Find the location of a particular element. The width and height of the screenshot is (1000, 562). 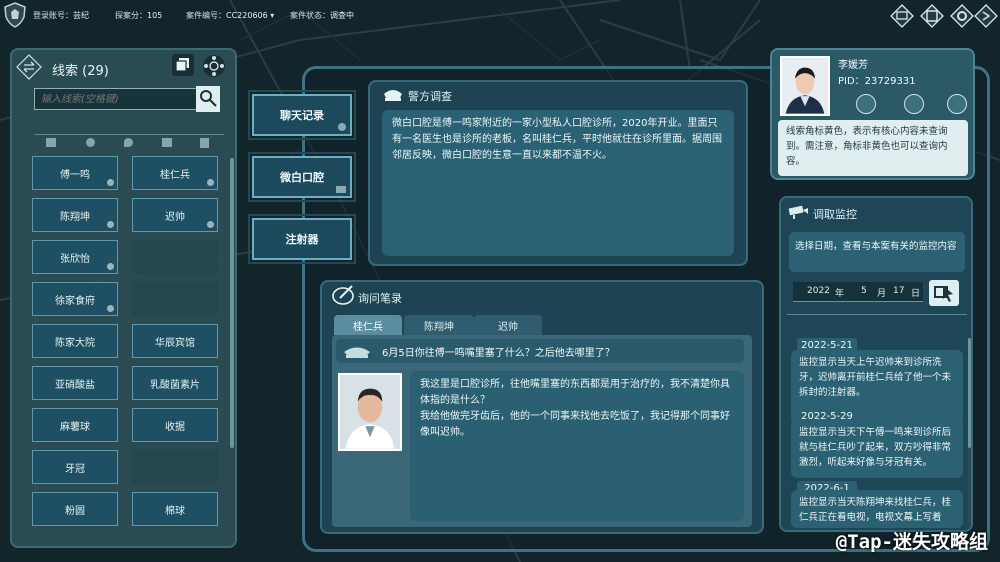

tab-chat-records-label: 聊天记录 is located at coordinates (302, 115).